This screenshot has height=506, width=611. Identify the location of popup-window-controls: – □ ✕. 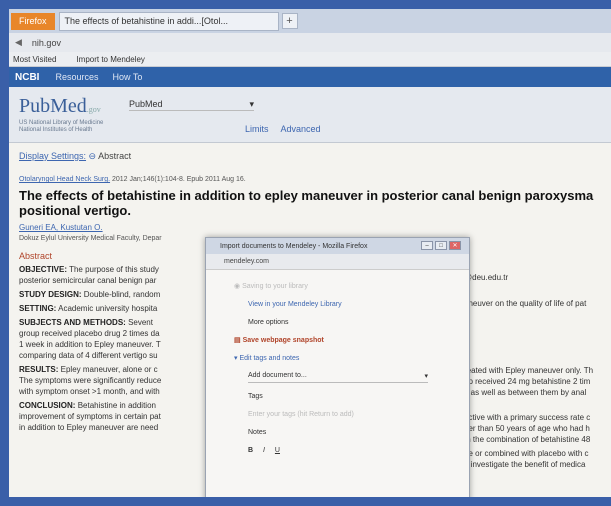
(440, 245).